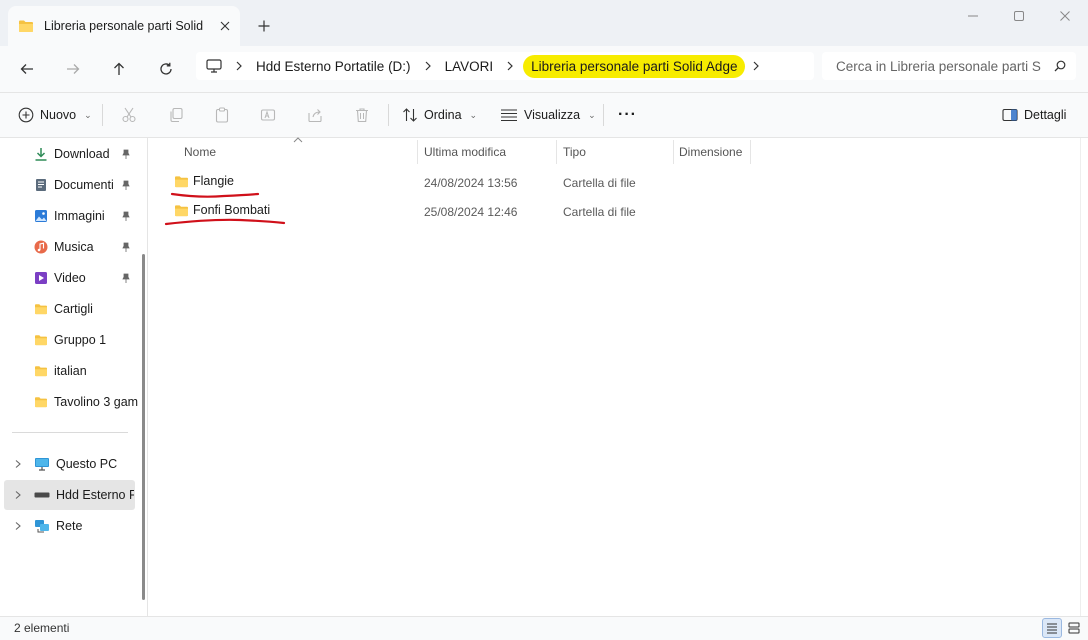 This screenshot has height=640, width=1088. Describe the element at coordinates (41, 247) in the screenshot. I see `music-icon` at that location.